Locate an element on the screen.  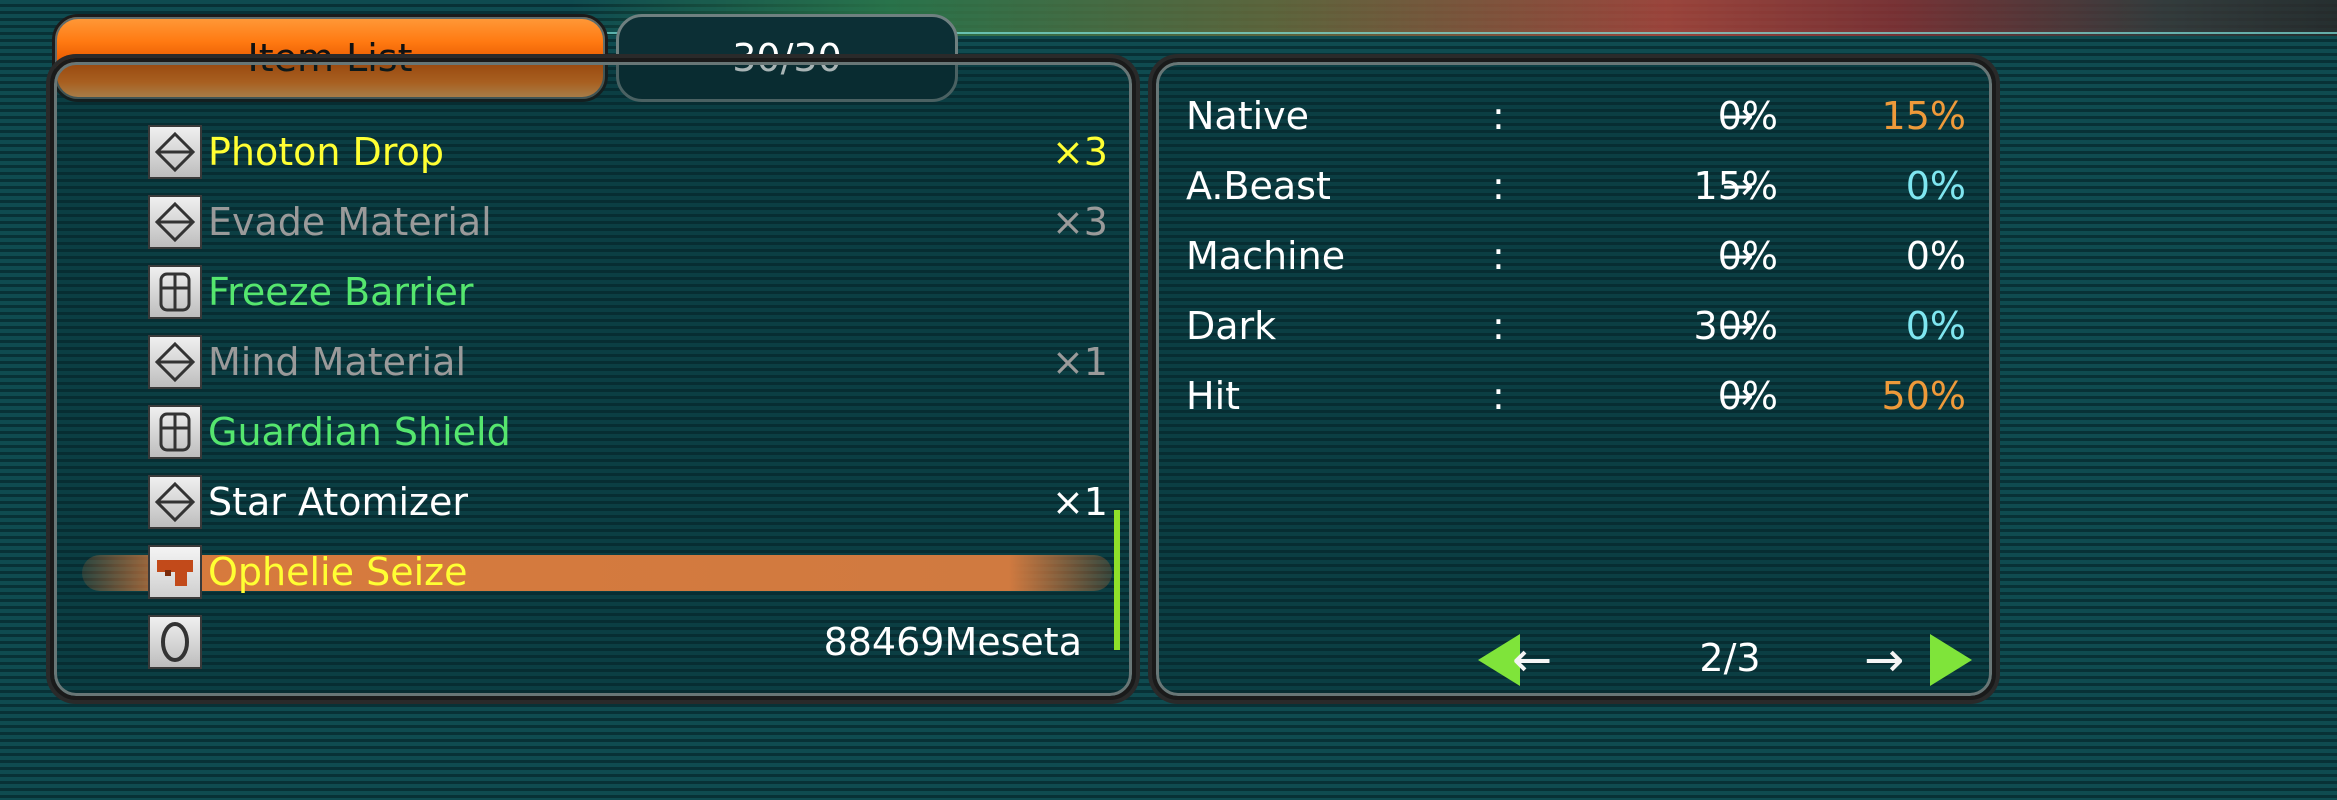
next-page-arrow-icon: → is located at coordinates (1884, 660).